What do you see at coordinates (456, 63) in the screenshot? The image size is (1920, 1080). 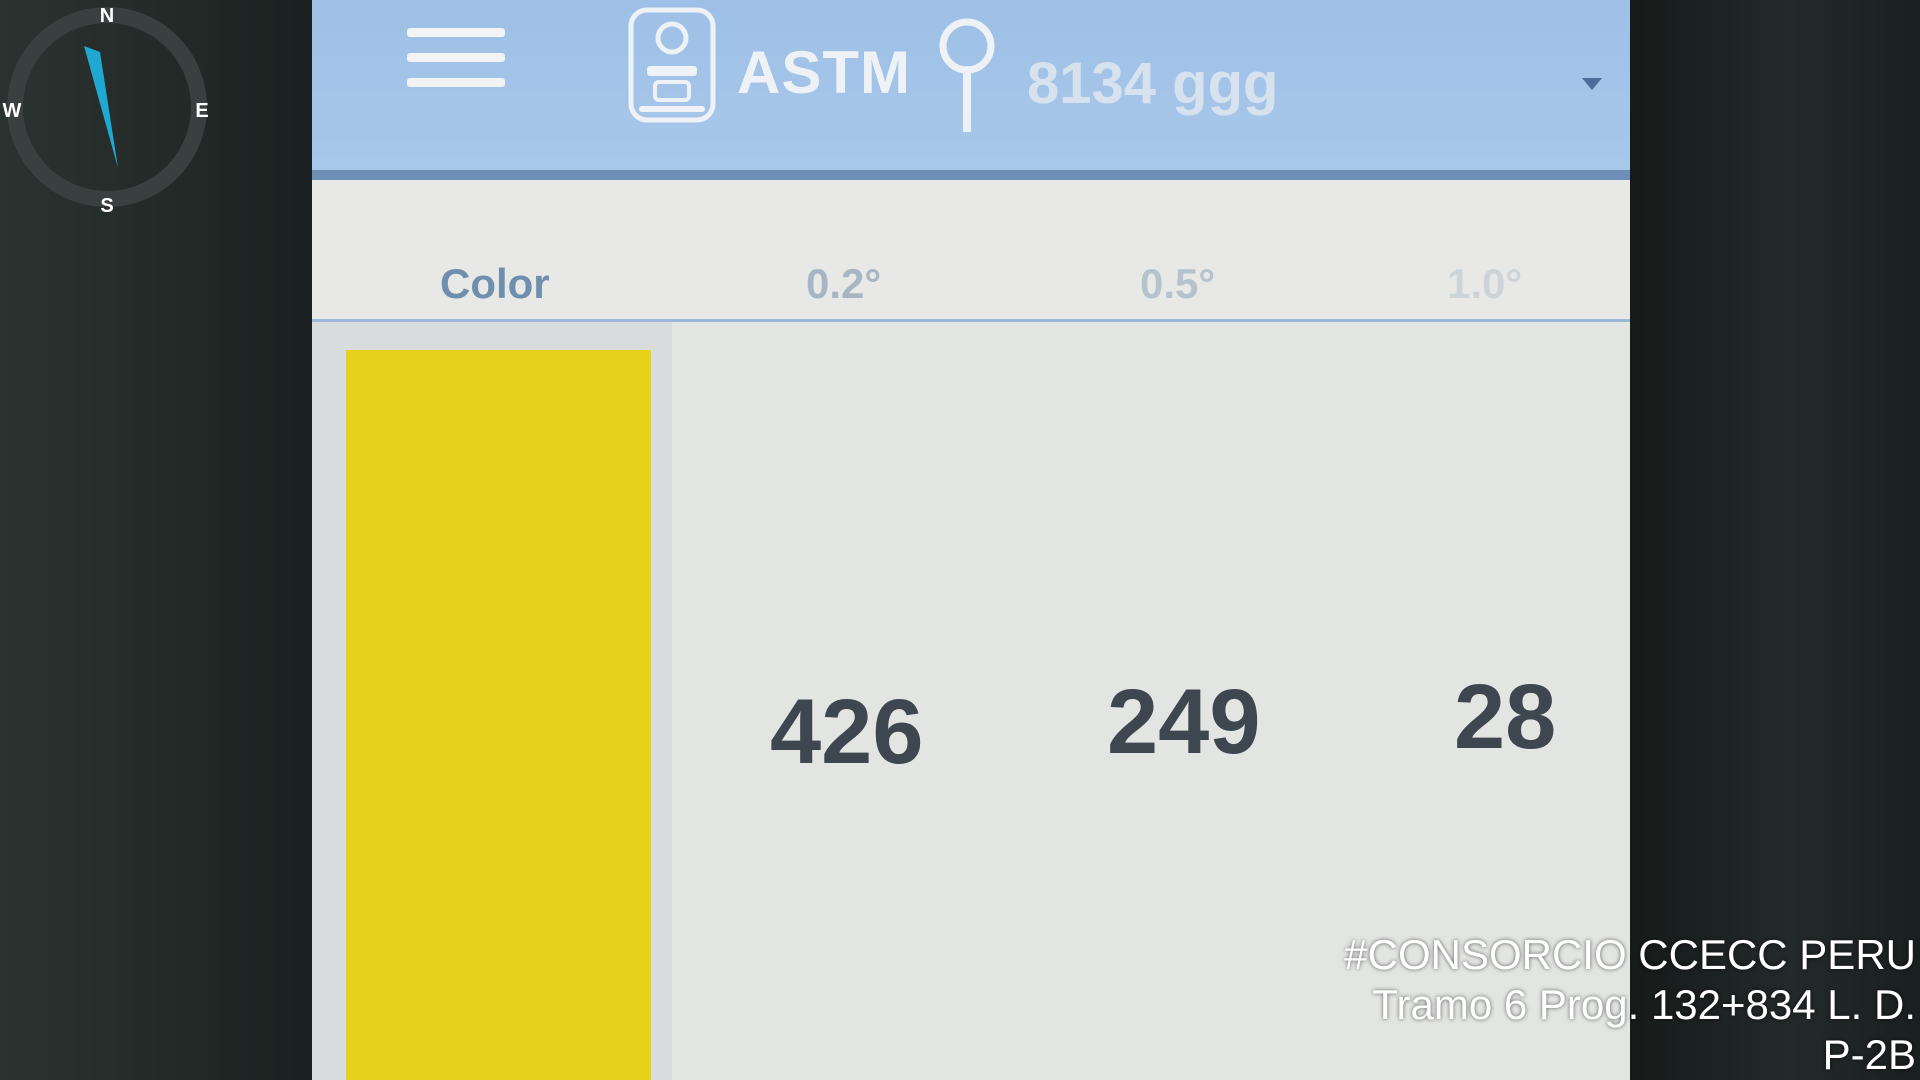 I see `hamburger-menu-icon` at bounding box center [456, 63].